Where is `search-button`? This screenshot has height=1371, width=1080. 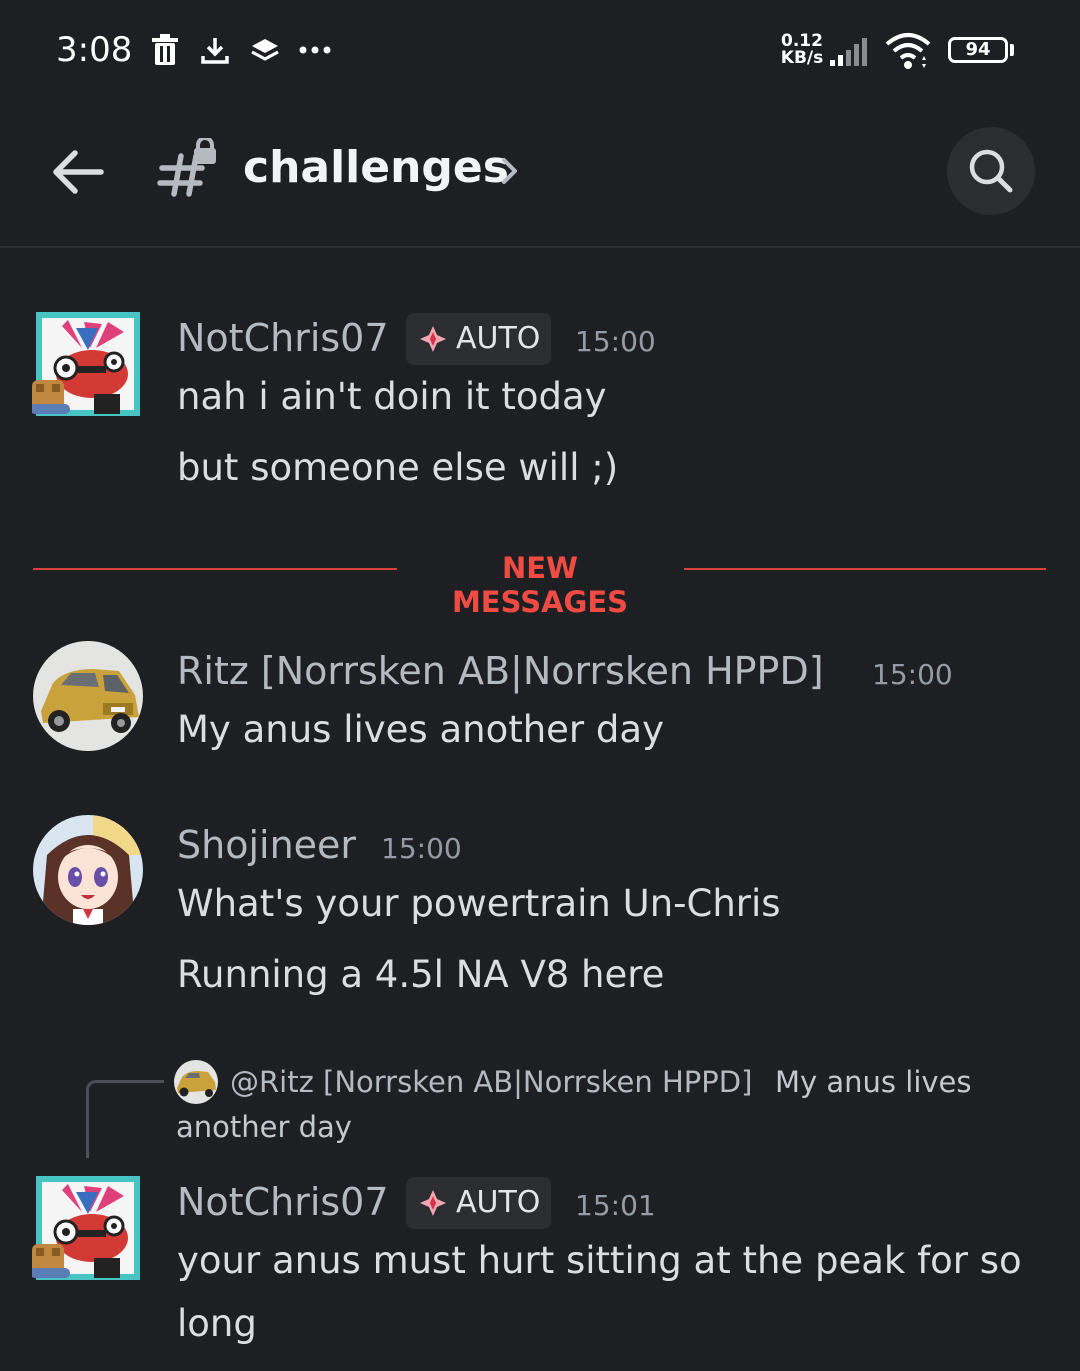 search-button is located at coordinates (991, 171).